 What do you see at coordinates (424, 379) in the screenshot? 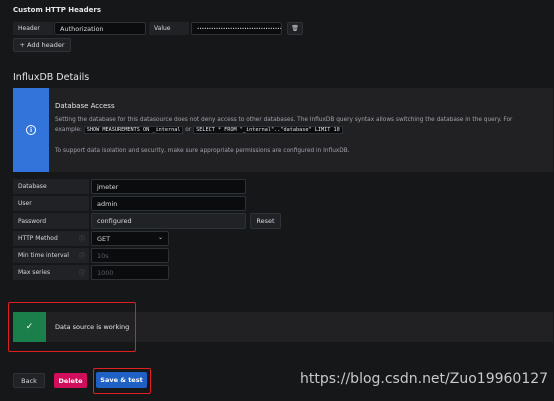
I see `watermark: https://blog.csdn.net/Zuo19960127` at bounding box center [424, 379].